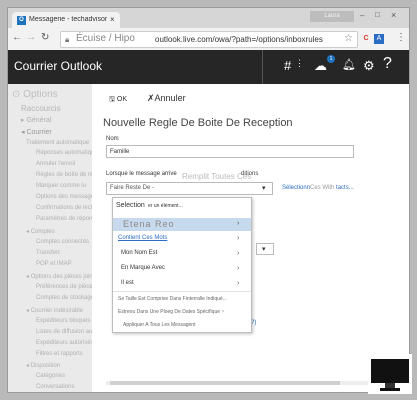 This screenshot has width=417, height=400. I want to click on monitor-icon, so click(390, 375).